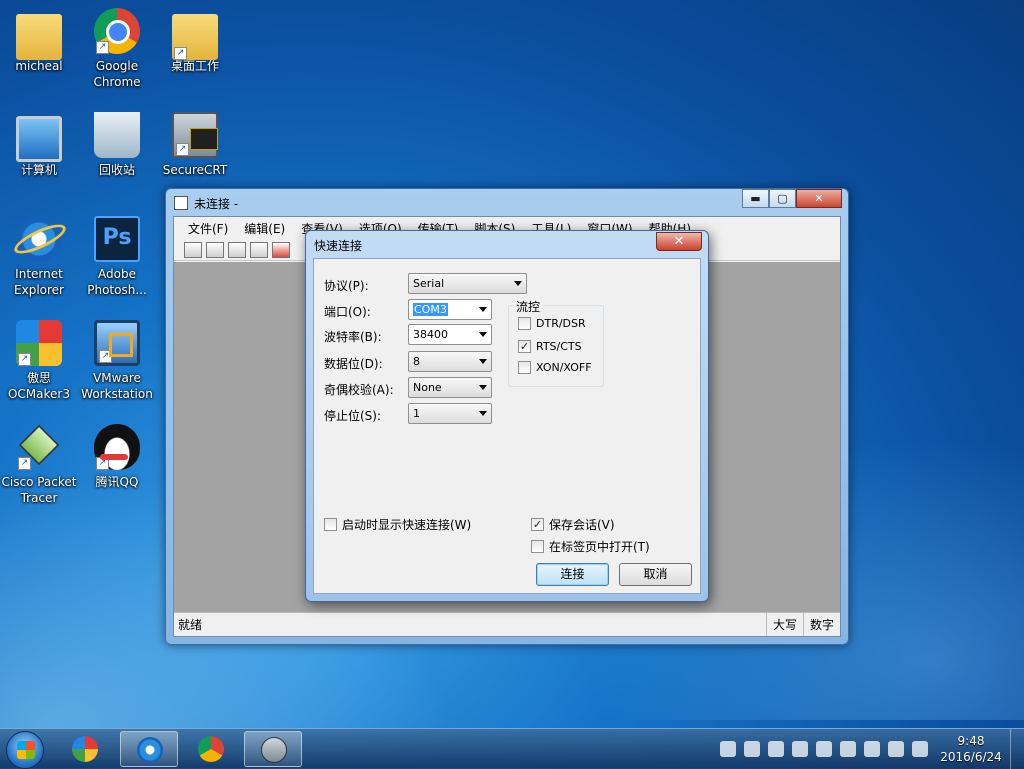 The image size is (1024, 769). I want to click on disconnect-icon, so click(281, 249).